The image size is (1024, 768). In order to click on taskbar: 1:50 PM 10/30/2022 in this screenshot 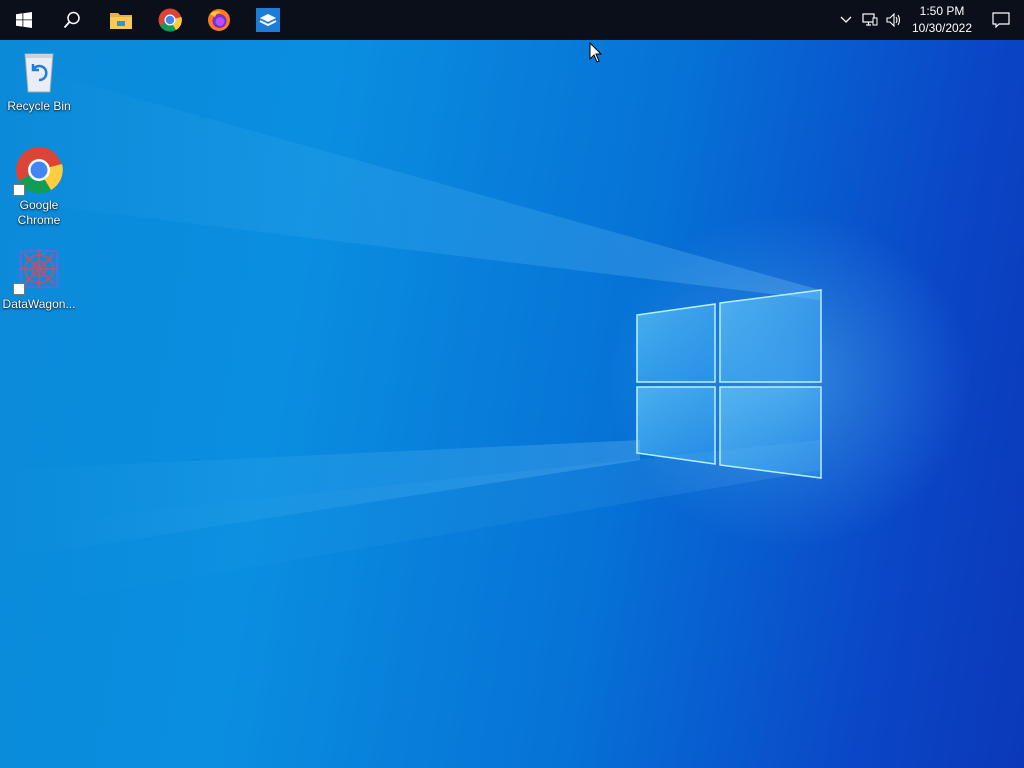, I will do `click(512, 20)`.